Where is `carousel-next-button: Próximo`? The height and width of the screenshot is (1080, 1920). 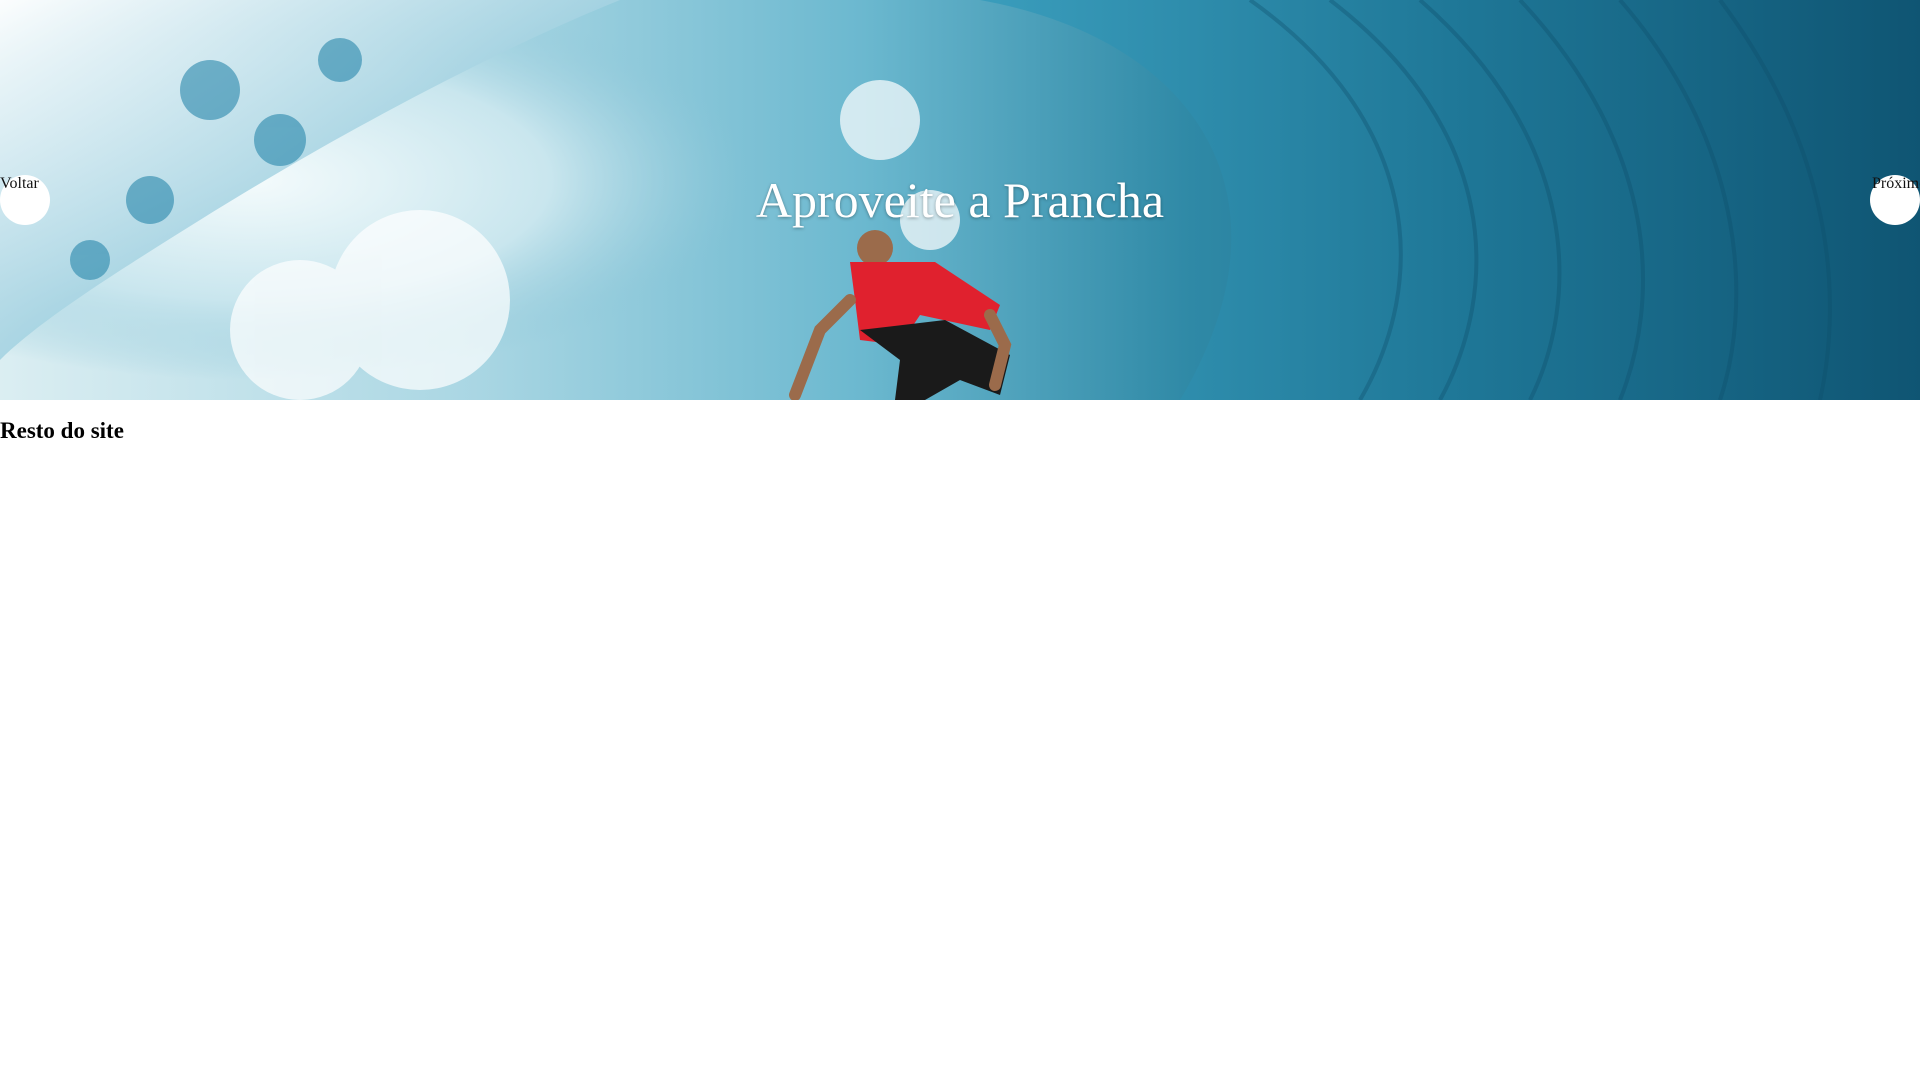 carousel-next-button: Próximo is located at coordinates (1895, 200).